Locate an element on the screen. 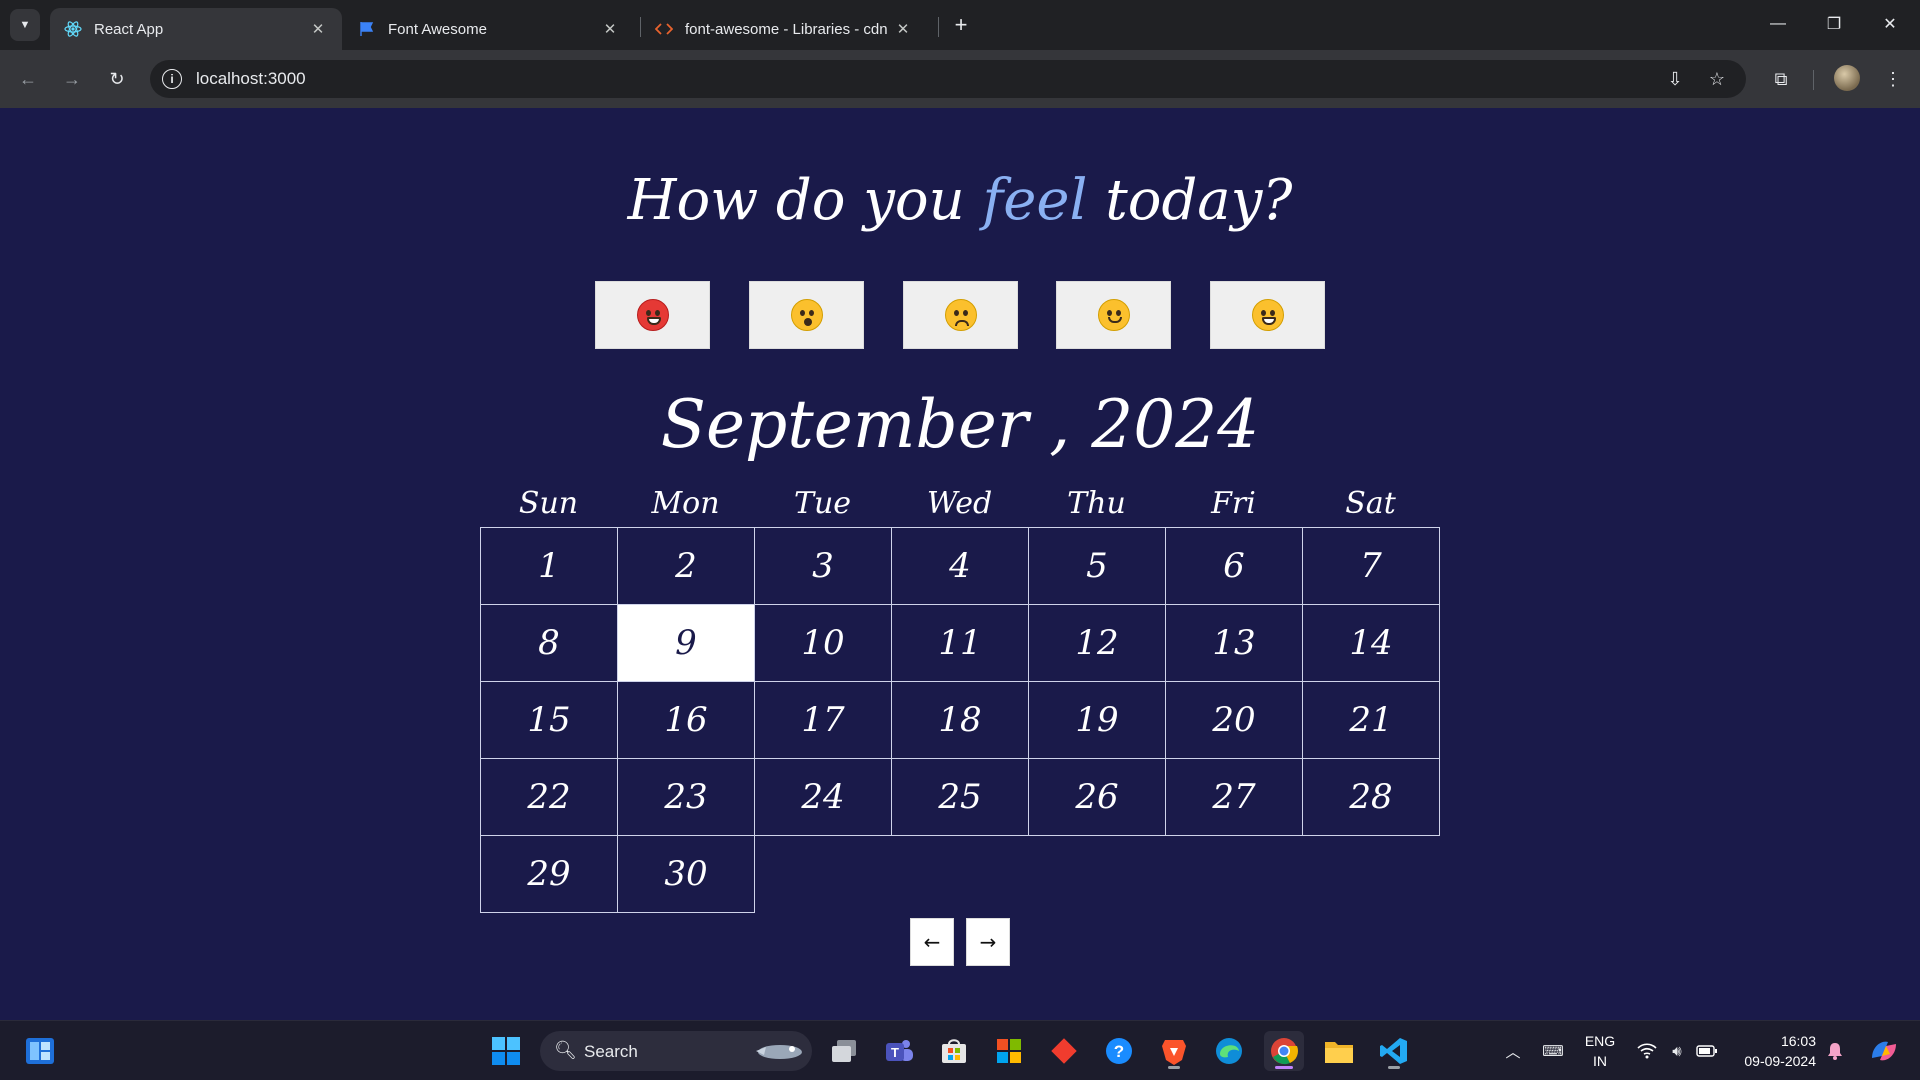 Image resolution: width=1920 pixels, height=1080 pixels. tab-search-button: ▼ is located at coordinates (25, 25).